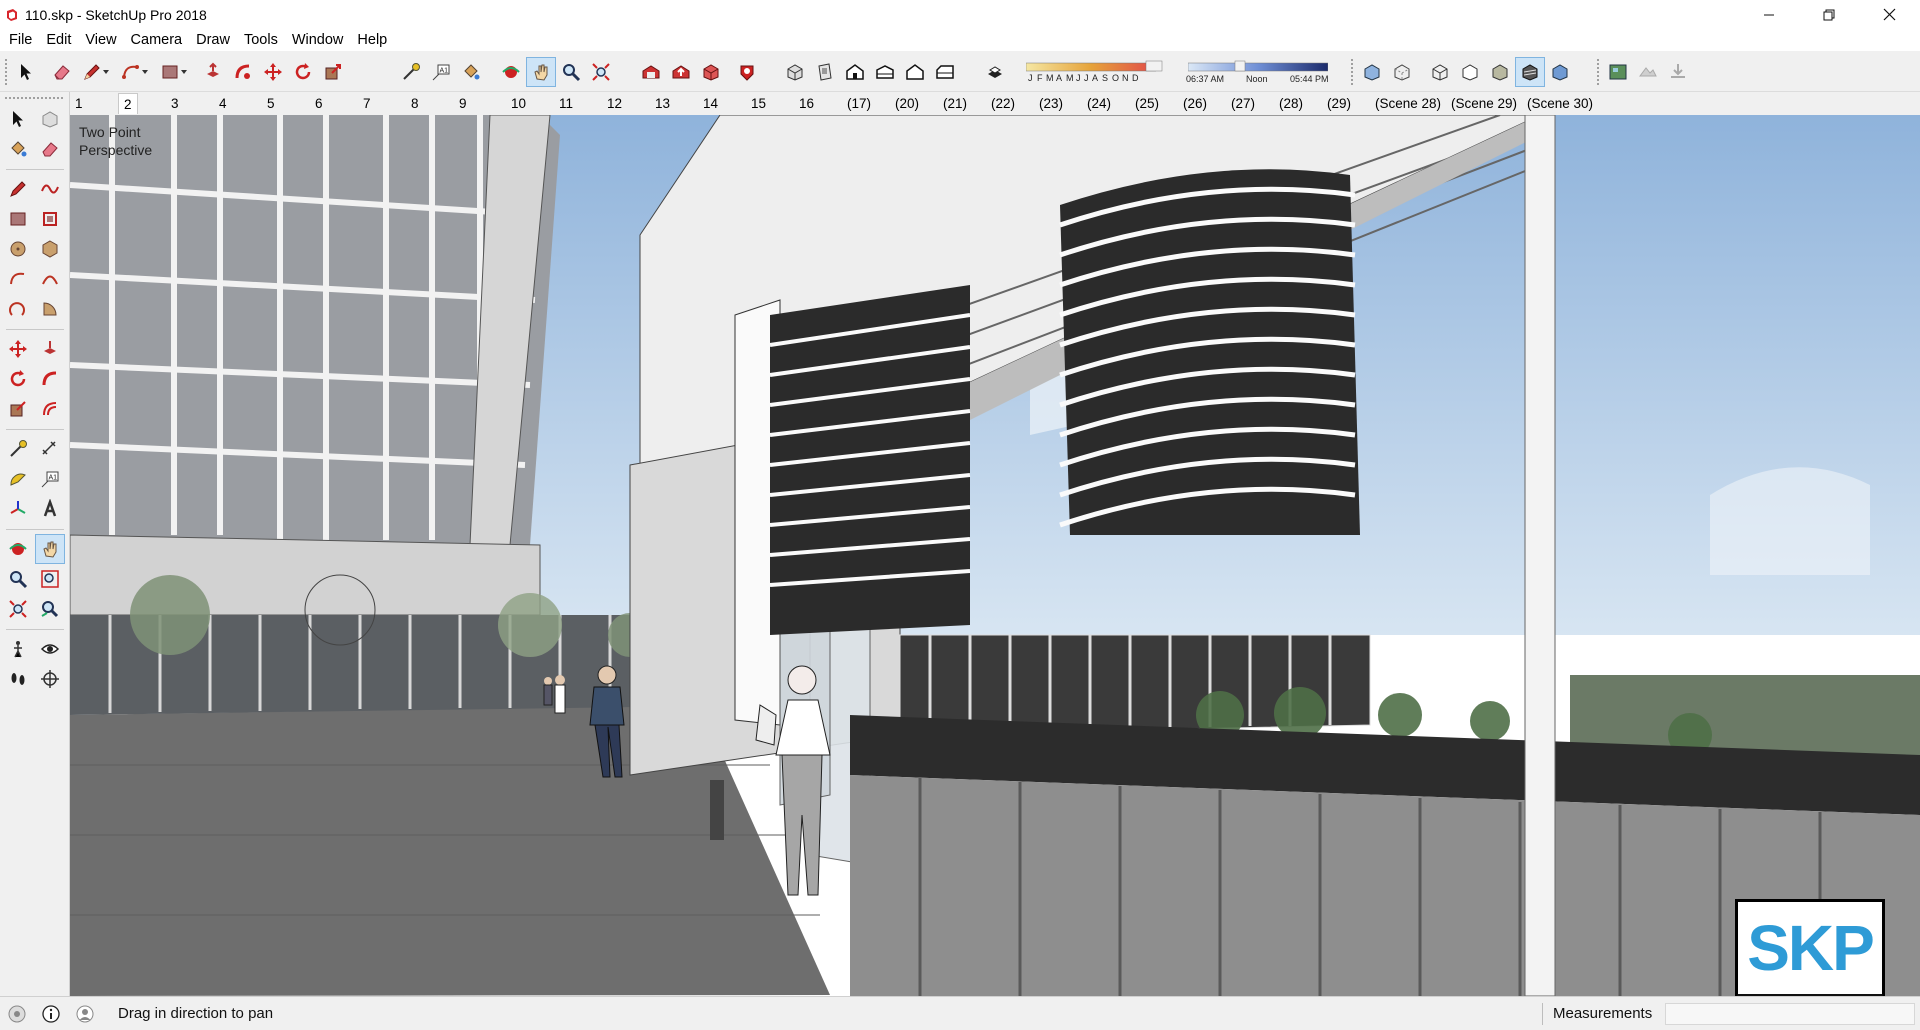  What do you see at coordinates (907, 103) in the screenshot?
I see `scene-tab: (20)` at bounding box center [907, 103].